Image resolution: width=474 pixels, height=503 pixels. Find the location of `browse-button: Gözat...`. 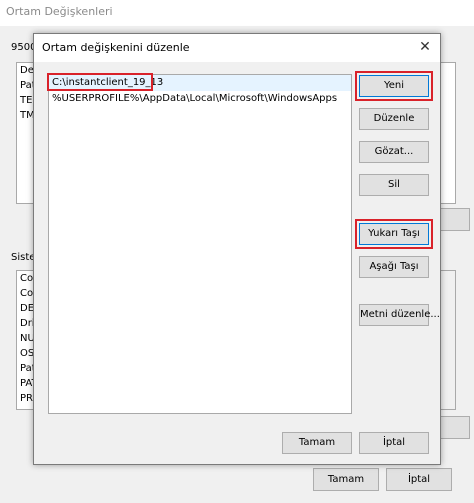

browse-button: Gözat... is located at coordinates (394, 152).